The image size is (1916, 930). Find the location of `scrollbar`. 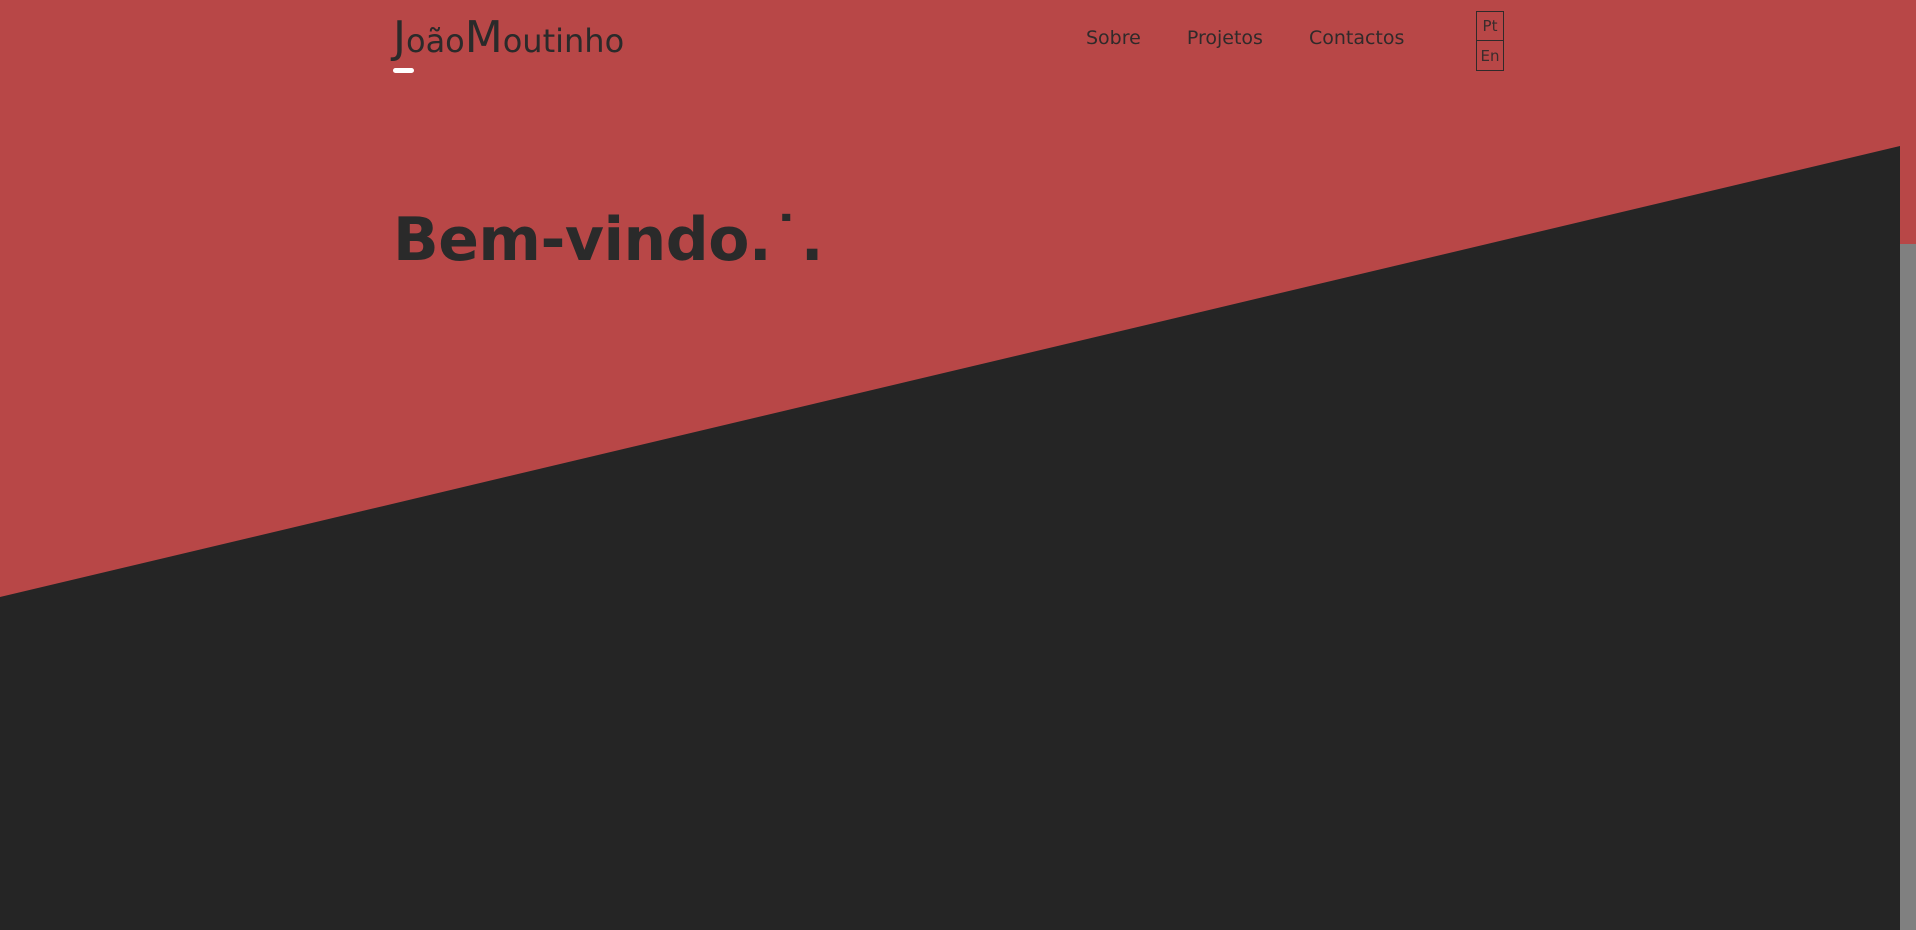

scrollbar is located at coordinates (1908, 465).